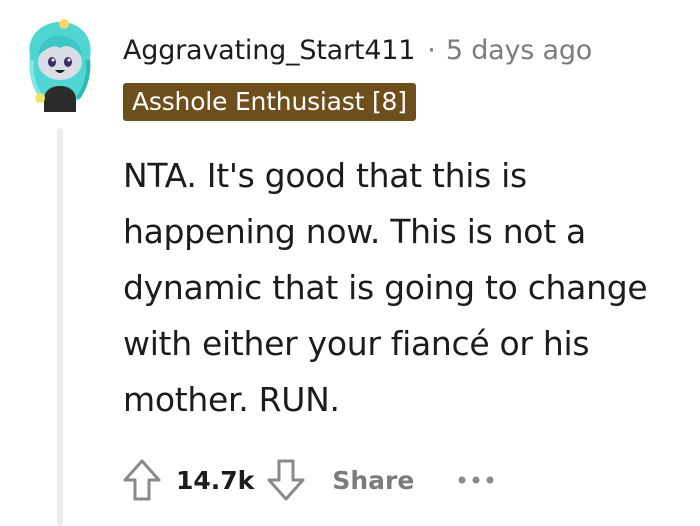  Describe the element at coordinates (215, 480) in the screenshot. I see `vote-score: 14.7k` at that location.